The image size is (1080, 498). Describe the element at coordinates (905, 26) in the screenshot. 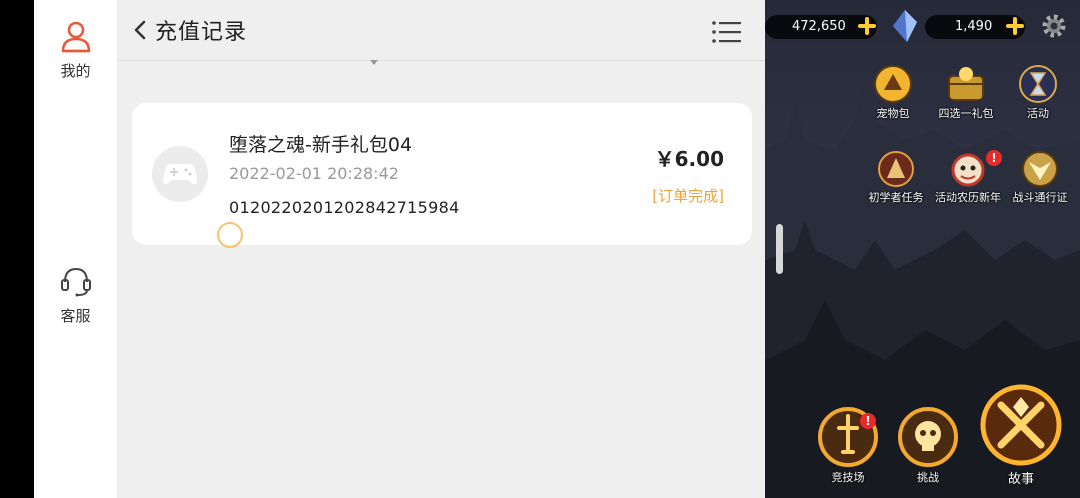

I see `crystal-icon` at that location.